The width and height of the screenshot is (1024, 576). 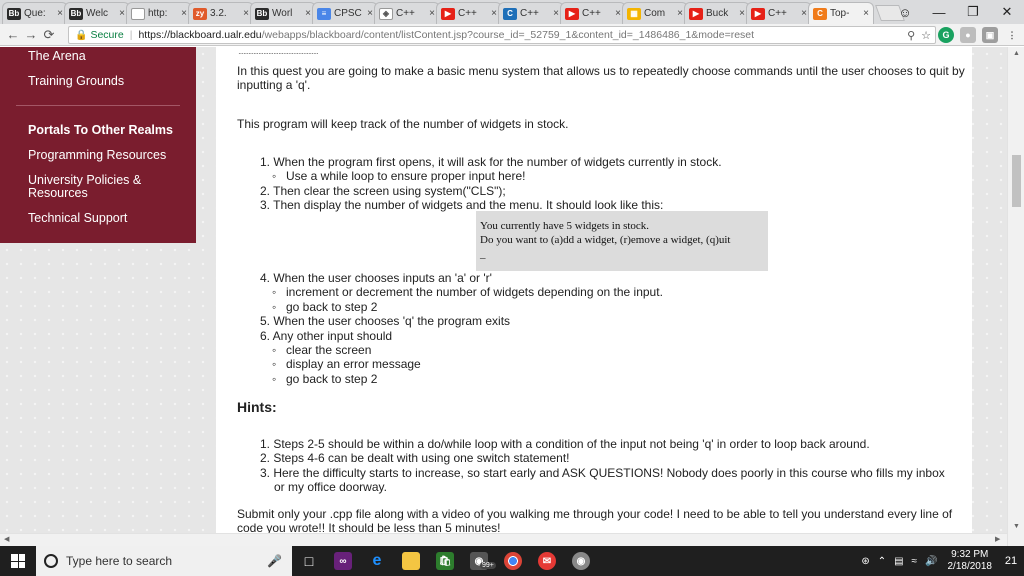 What do you see at coordinates (841, 13) in the screenshot?
I see `browser-tab: C Top- ×` at bounding box center [841, 13].